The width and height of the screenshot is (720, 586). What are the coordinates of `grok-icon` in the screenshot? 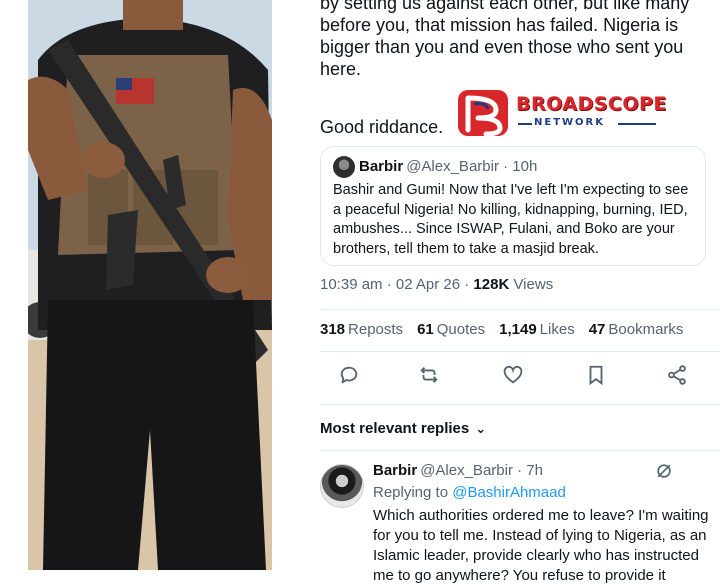 It's located at (664, 471).